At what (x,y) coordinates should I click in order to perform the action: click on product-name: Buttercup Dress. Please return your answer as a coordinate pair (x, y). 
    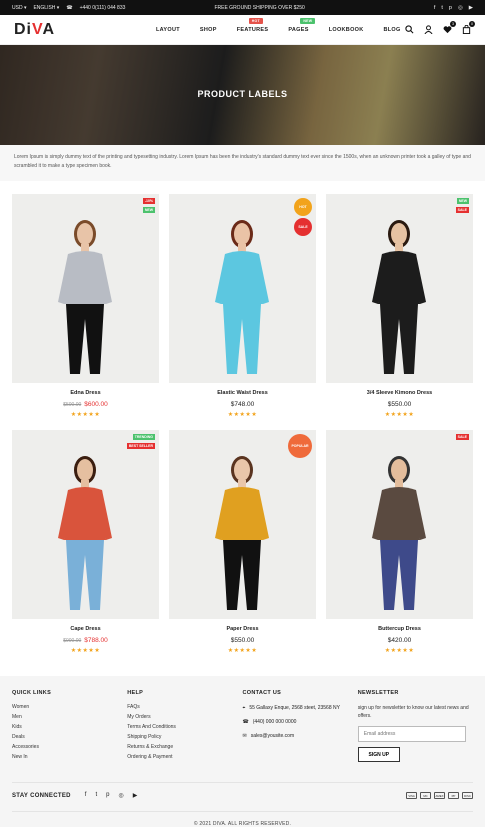
    Looking at the image, I should click on (399, 629).